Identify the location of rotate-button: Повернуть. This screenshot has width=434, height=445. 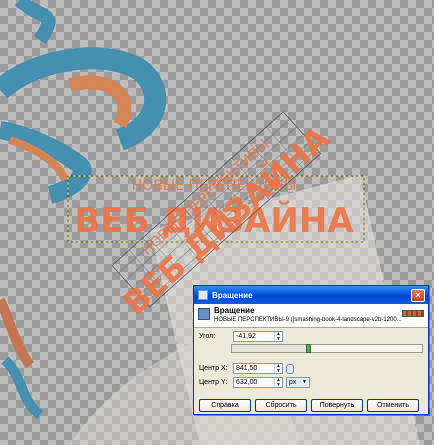
(337, 405).